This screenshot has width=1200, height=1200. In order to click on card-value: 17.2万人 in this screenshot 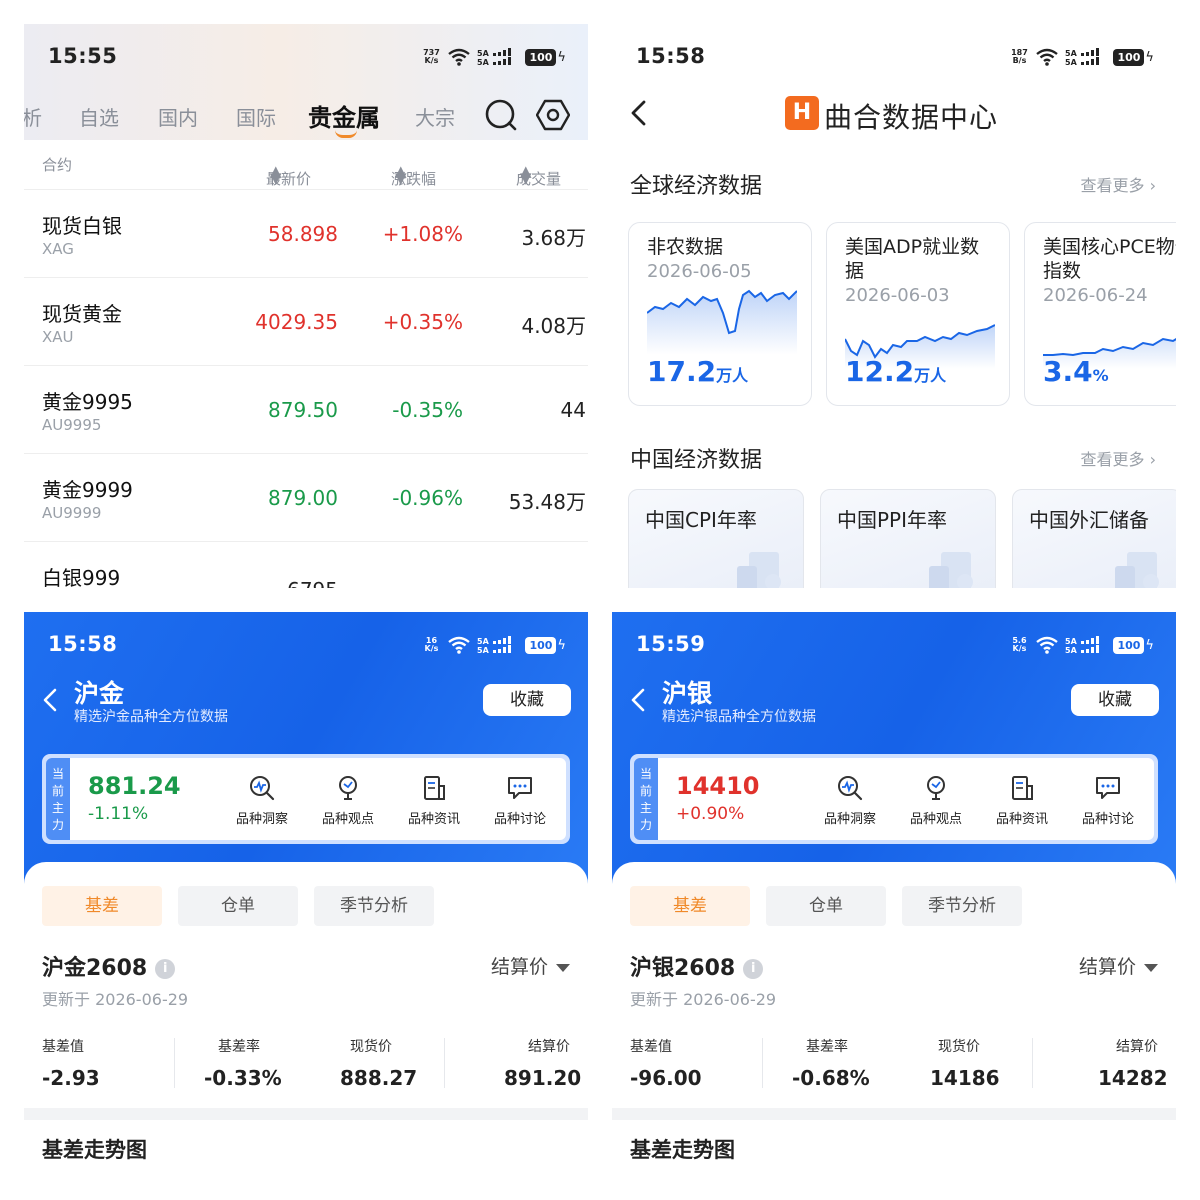, I will do `click(698, 371)`.